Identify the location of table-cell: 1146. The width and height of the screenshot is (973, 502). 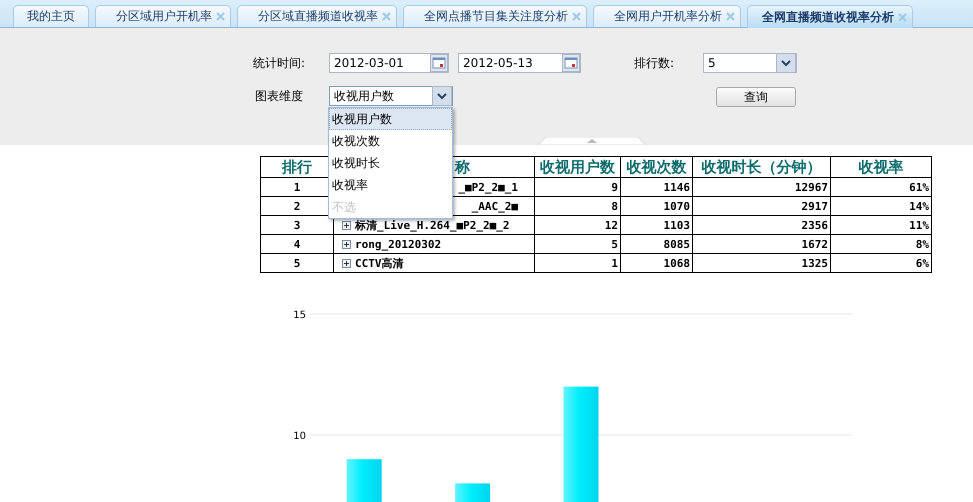
(656, 187).